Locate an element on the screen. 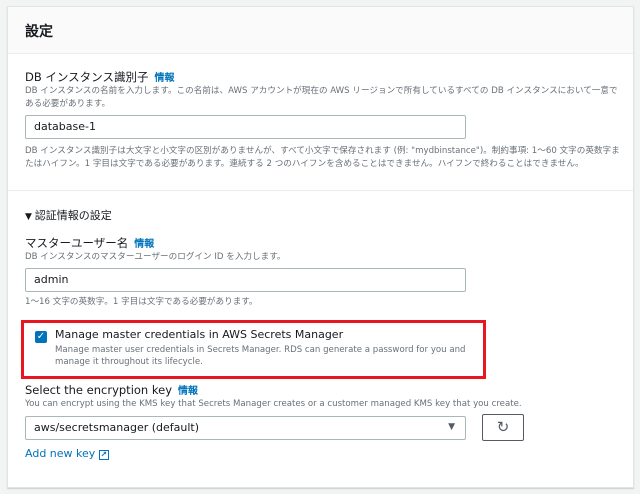 The height and width of the screenshot is (494, 640). external-link-icon: ↗ is located at coordinates (103, 455).